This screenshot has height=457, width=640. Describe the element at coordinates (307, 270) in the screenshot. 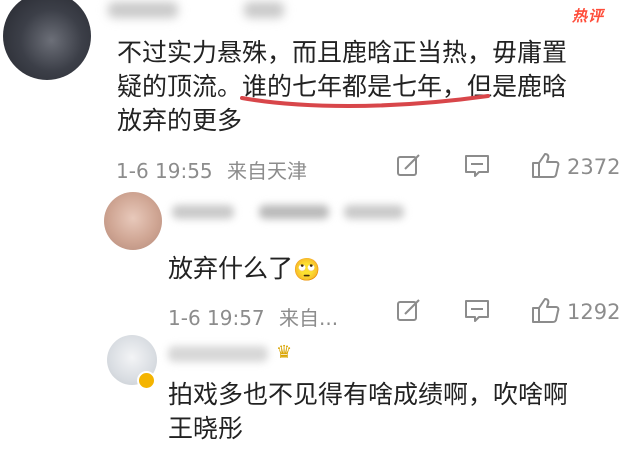

I see `emoji: 🙄` at that location.